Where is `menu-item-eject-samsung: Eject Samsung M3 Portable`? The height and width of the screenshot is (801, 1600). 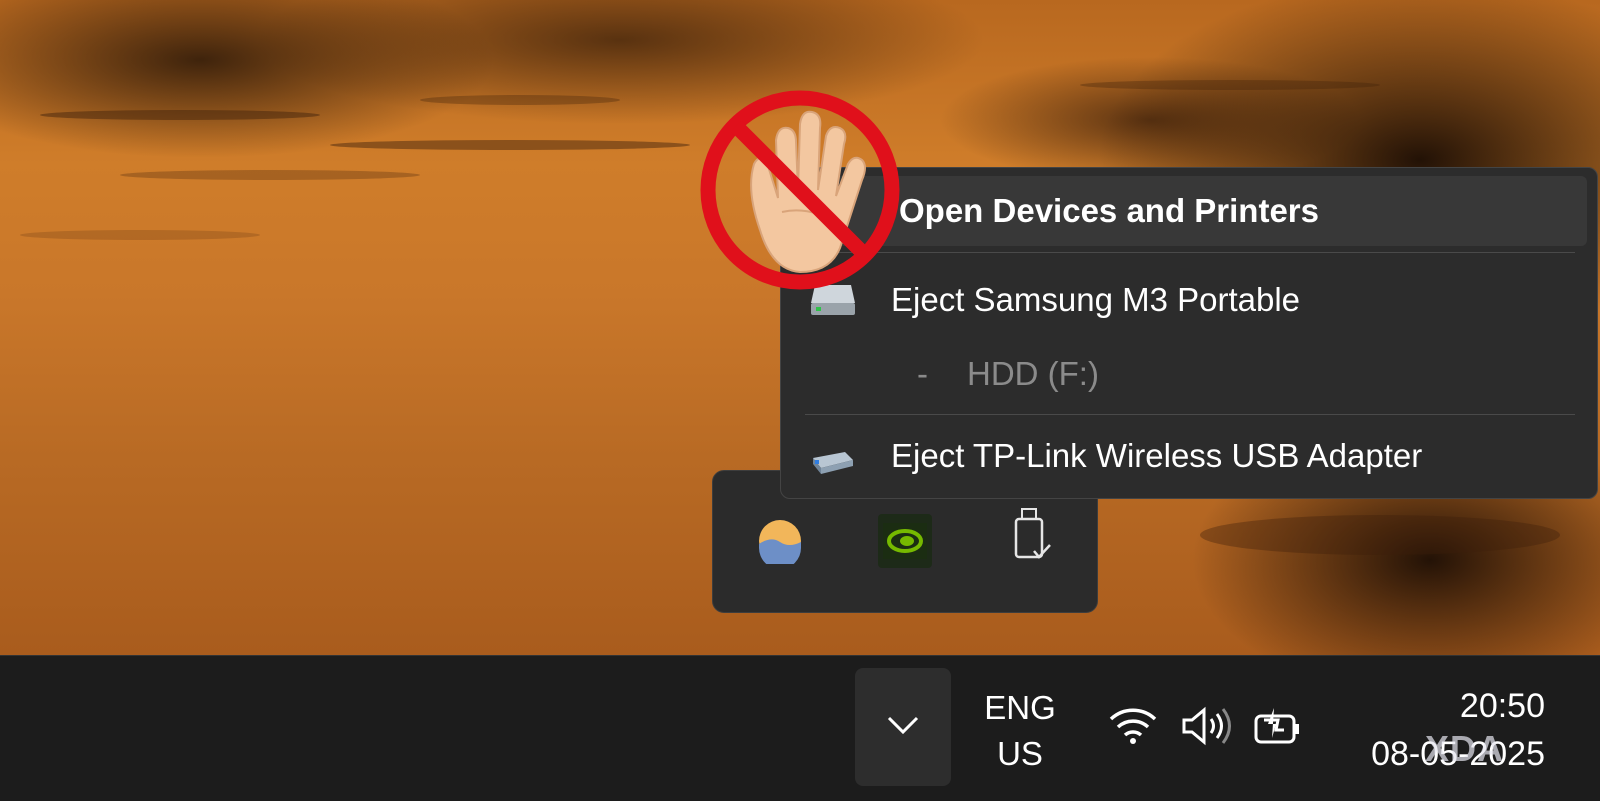
menu-item-eject-samsung: Eject Samsung M3 Portable is located at coordinates (1189, 300).